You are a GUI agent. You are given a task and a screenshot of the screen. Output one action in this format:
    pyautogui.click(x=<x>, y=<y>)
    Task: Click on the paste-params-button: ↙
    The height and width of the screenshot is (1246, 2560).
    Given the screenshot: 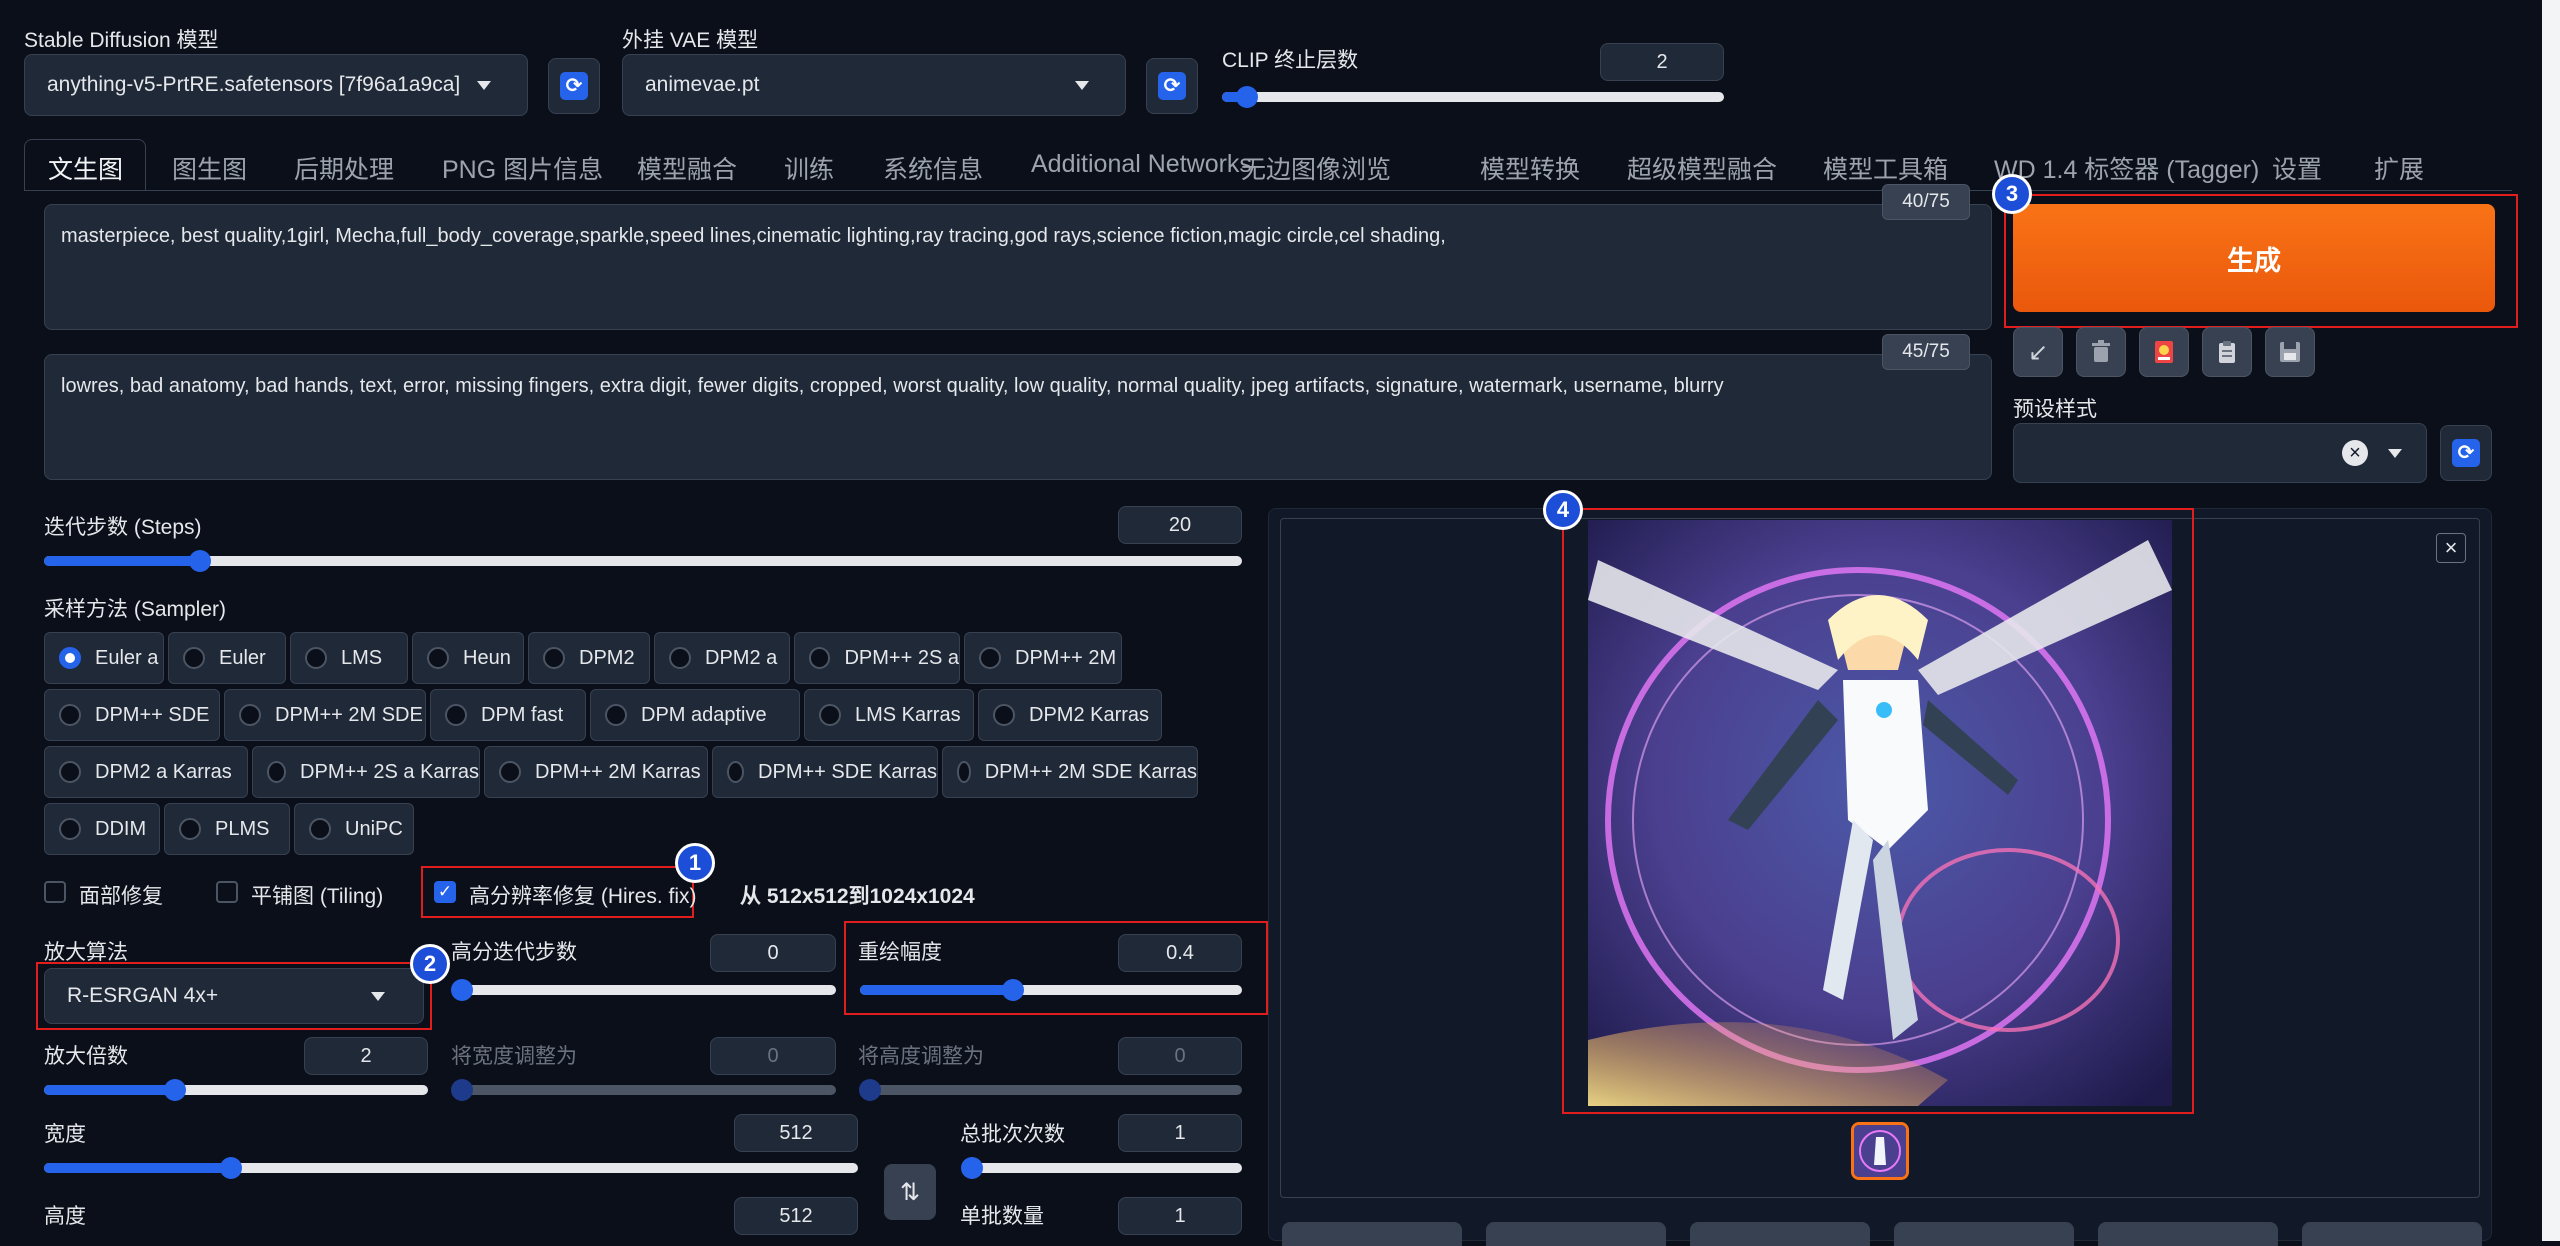 What is the action you would take?
    pyautogui.click(x=2038, y=352)
    